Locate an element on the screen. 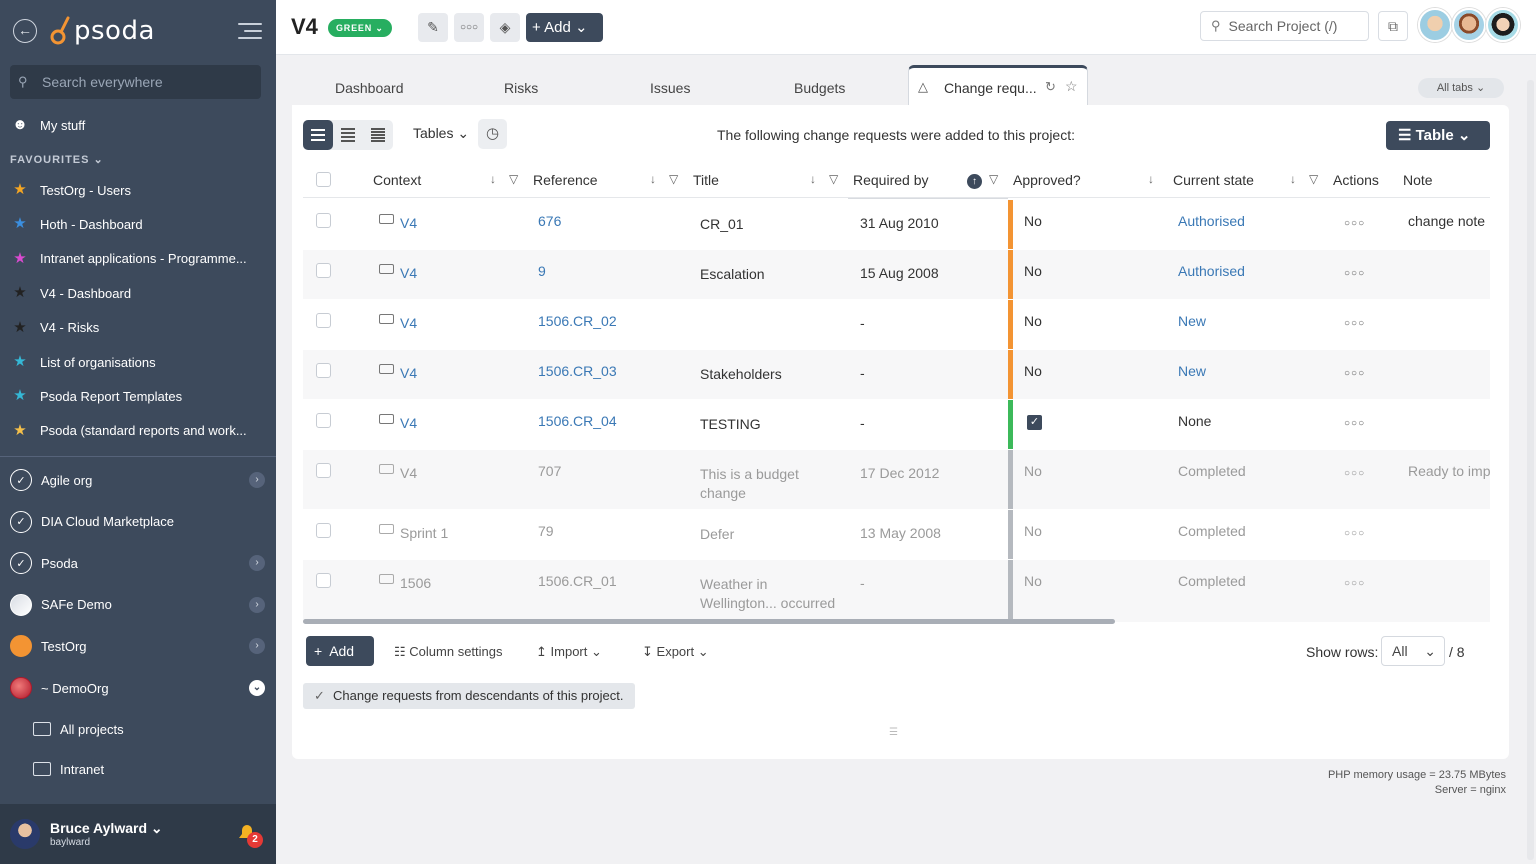  resize-handle-icon: ☰ is located at coordinates (893, 732).